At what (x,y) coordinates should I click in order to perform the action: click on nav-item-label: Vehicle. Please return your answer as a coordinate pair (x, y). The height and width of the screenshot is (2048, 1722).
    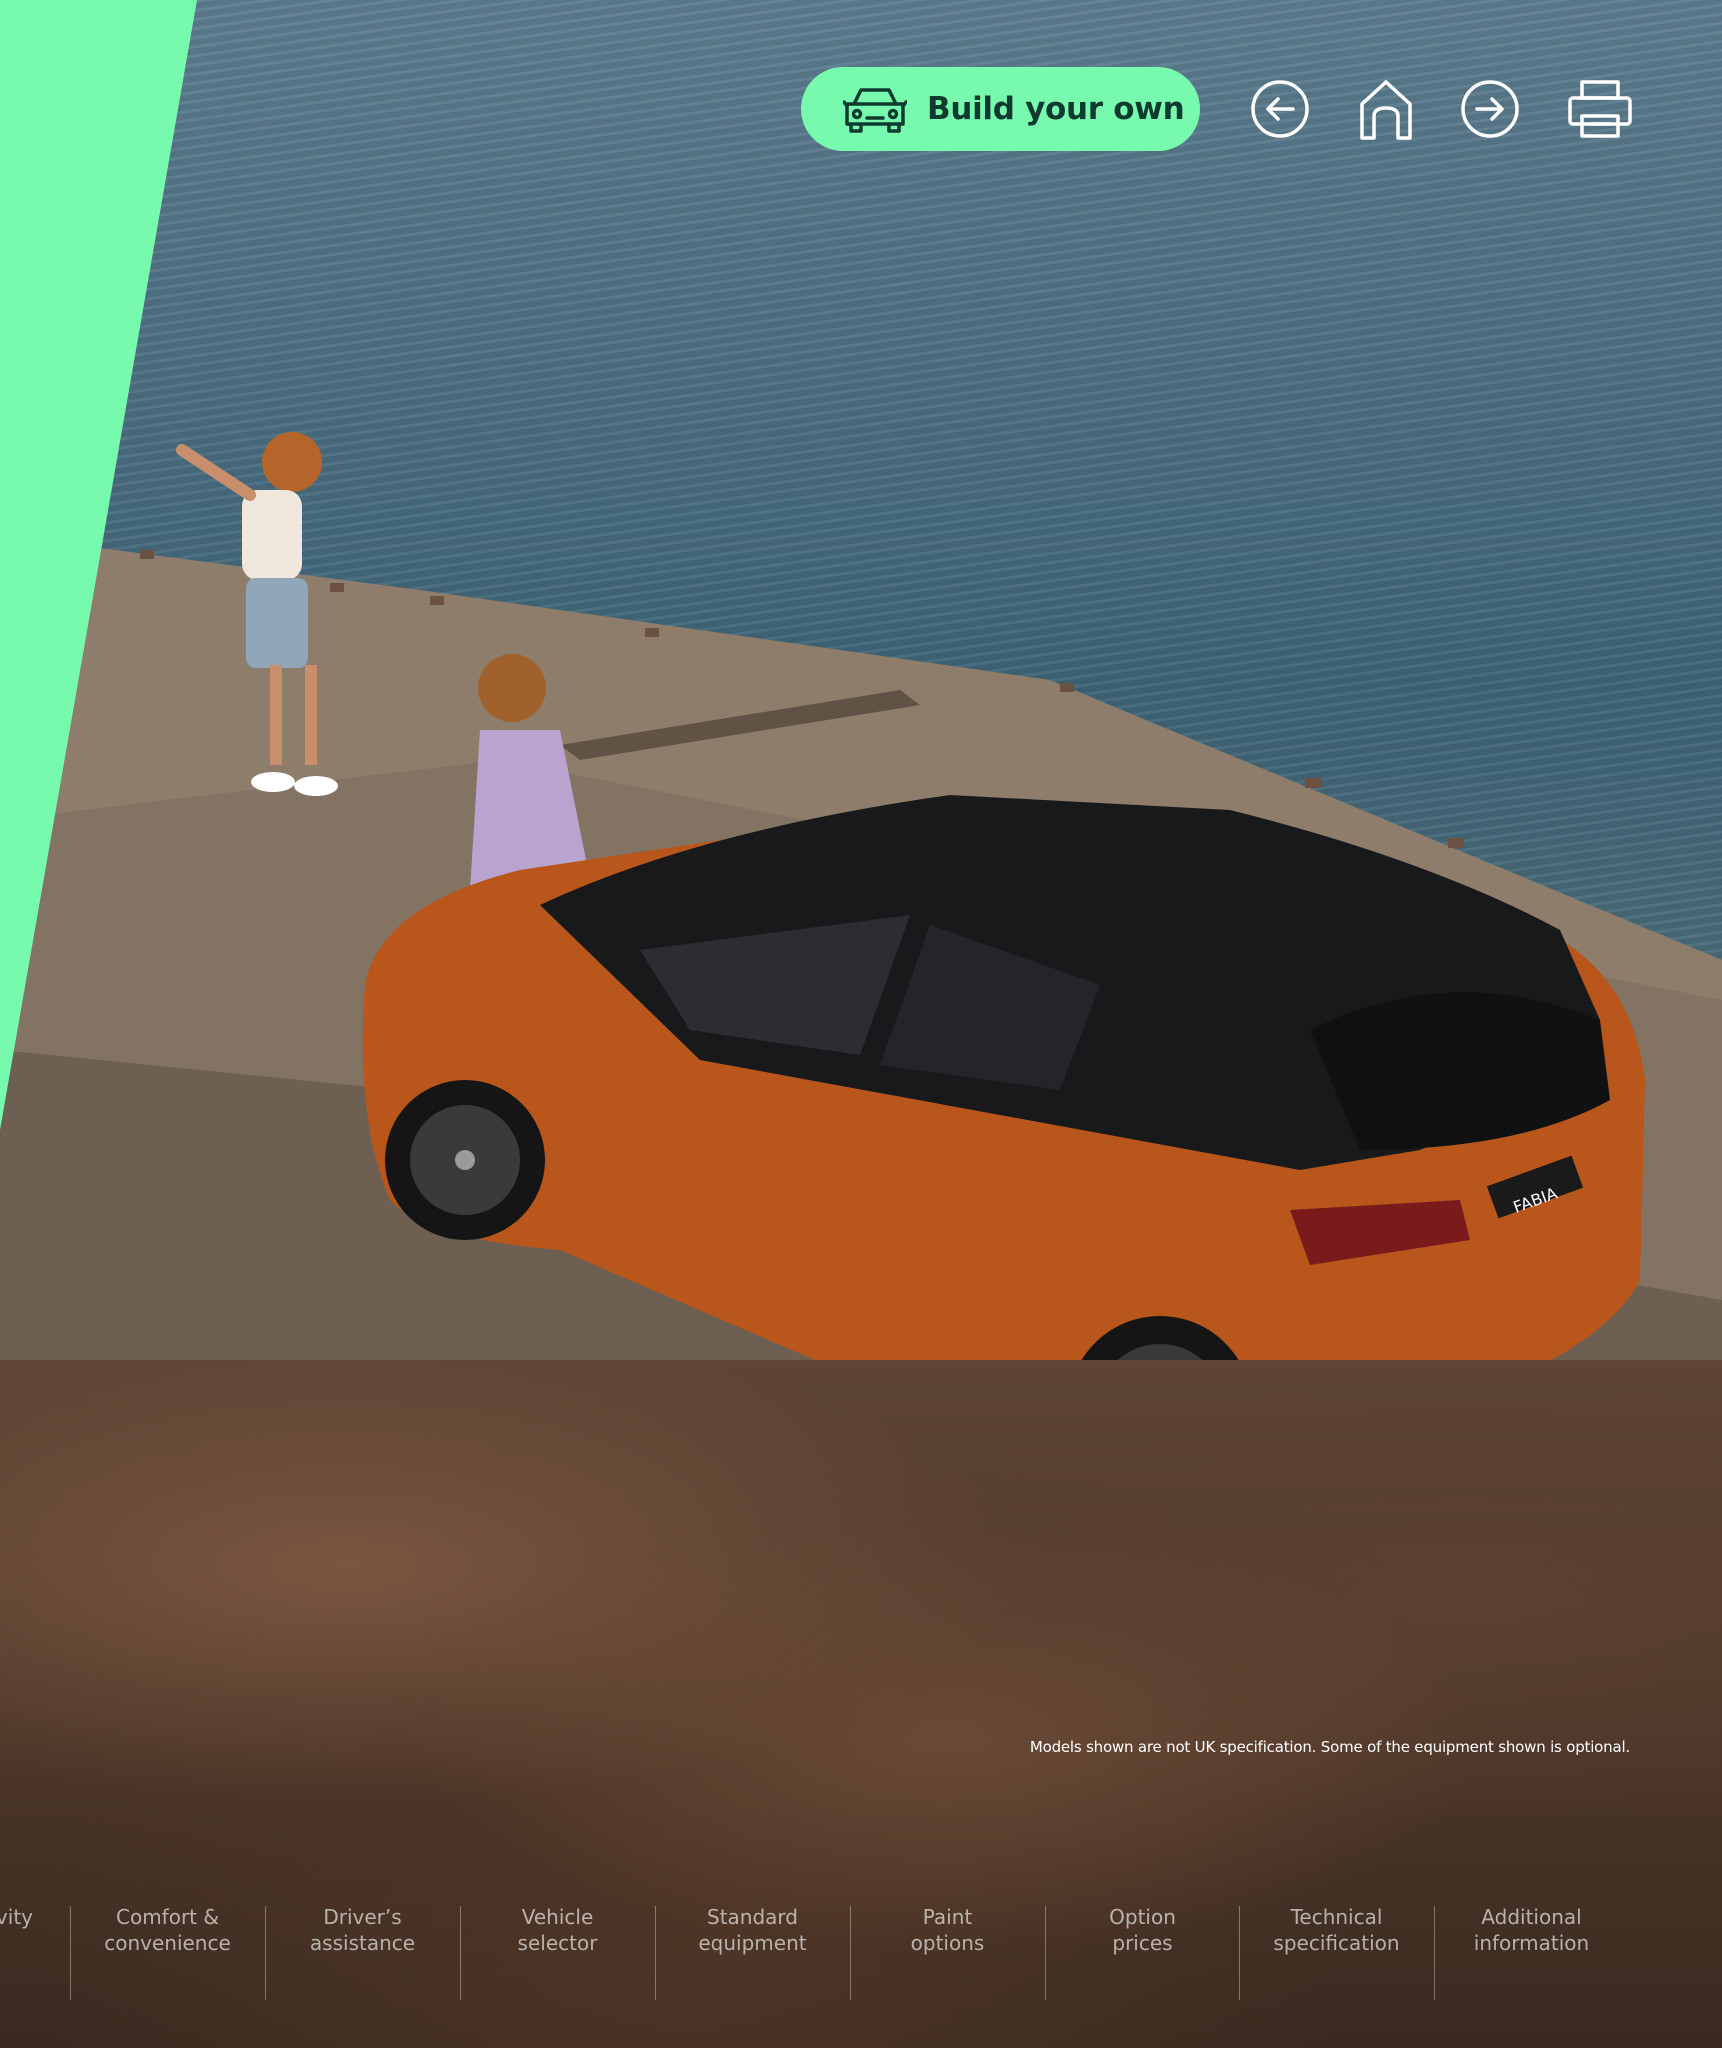
    Looking at the image, I should click on (557, 1917).